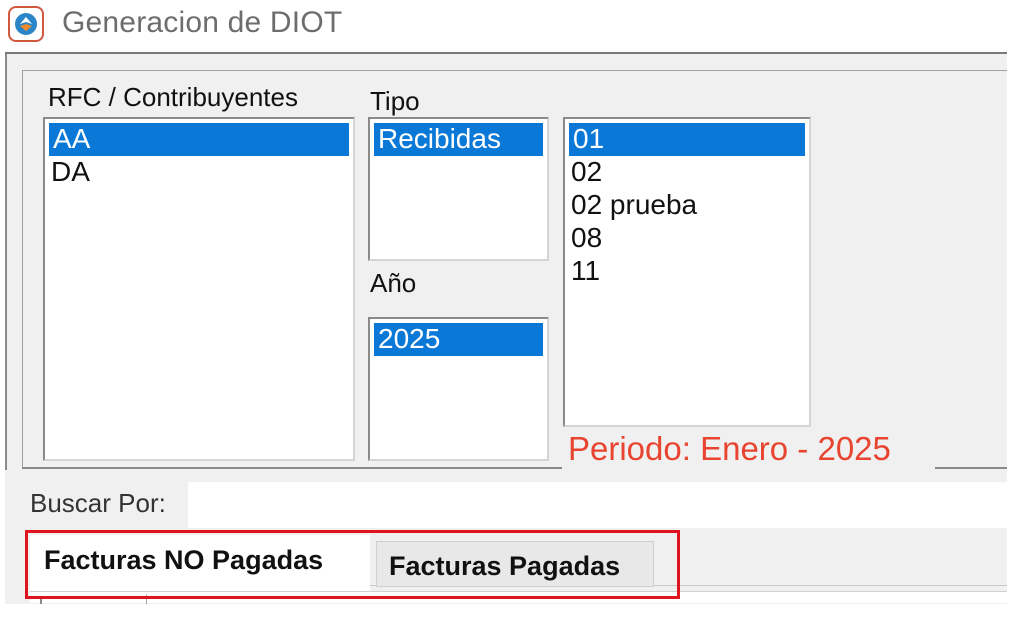 This screenshot has width=1024, height=622. I want to click on mes-list-item: 08, so click(687, 238).